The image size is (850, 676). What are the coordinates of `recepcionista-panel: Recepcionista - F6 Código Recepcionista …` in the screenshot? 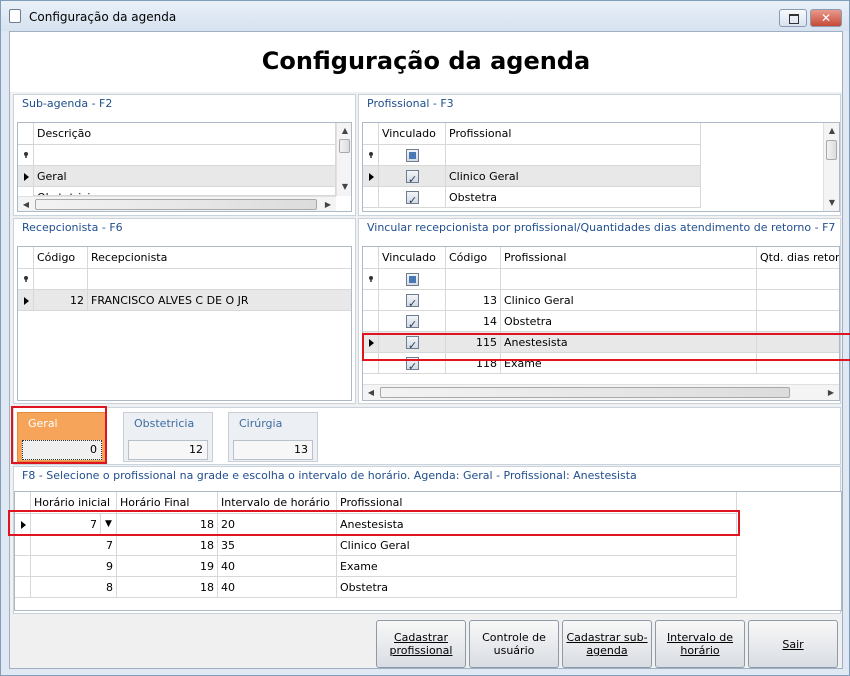 It's located at (184, 311).